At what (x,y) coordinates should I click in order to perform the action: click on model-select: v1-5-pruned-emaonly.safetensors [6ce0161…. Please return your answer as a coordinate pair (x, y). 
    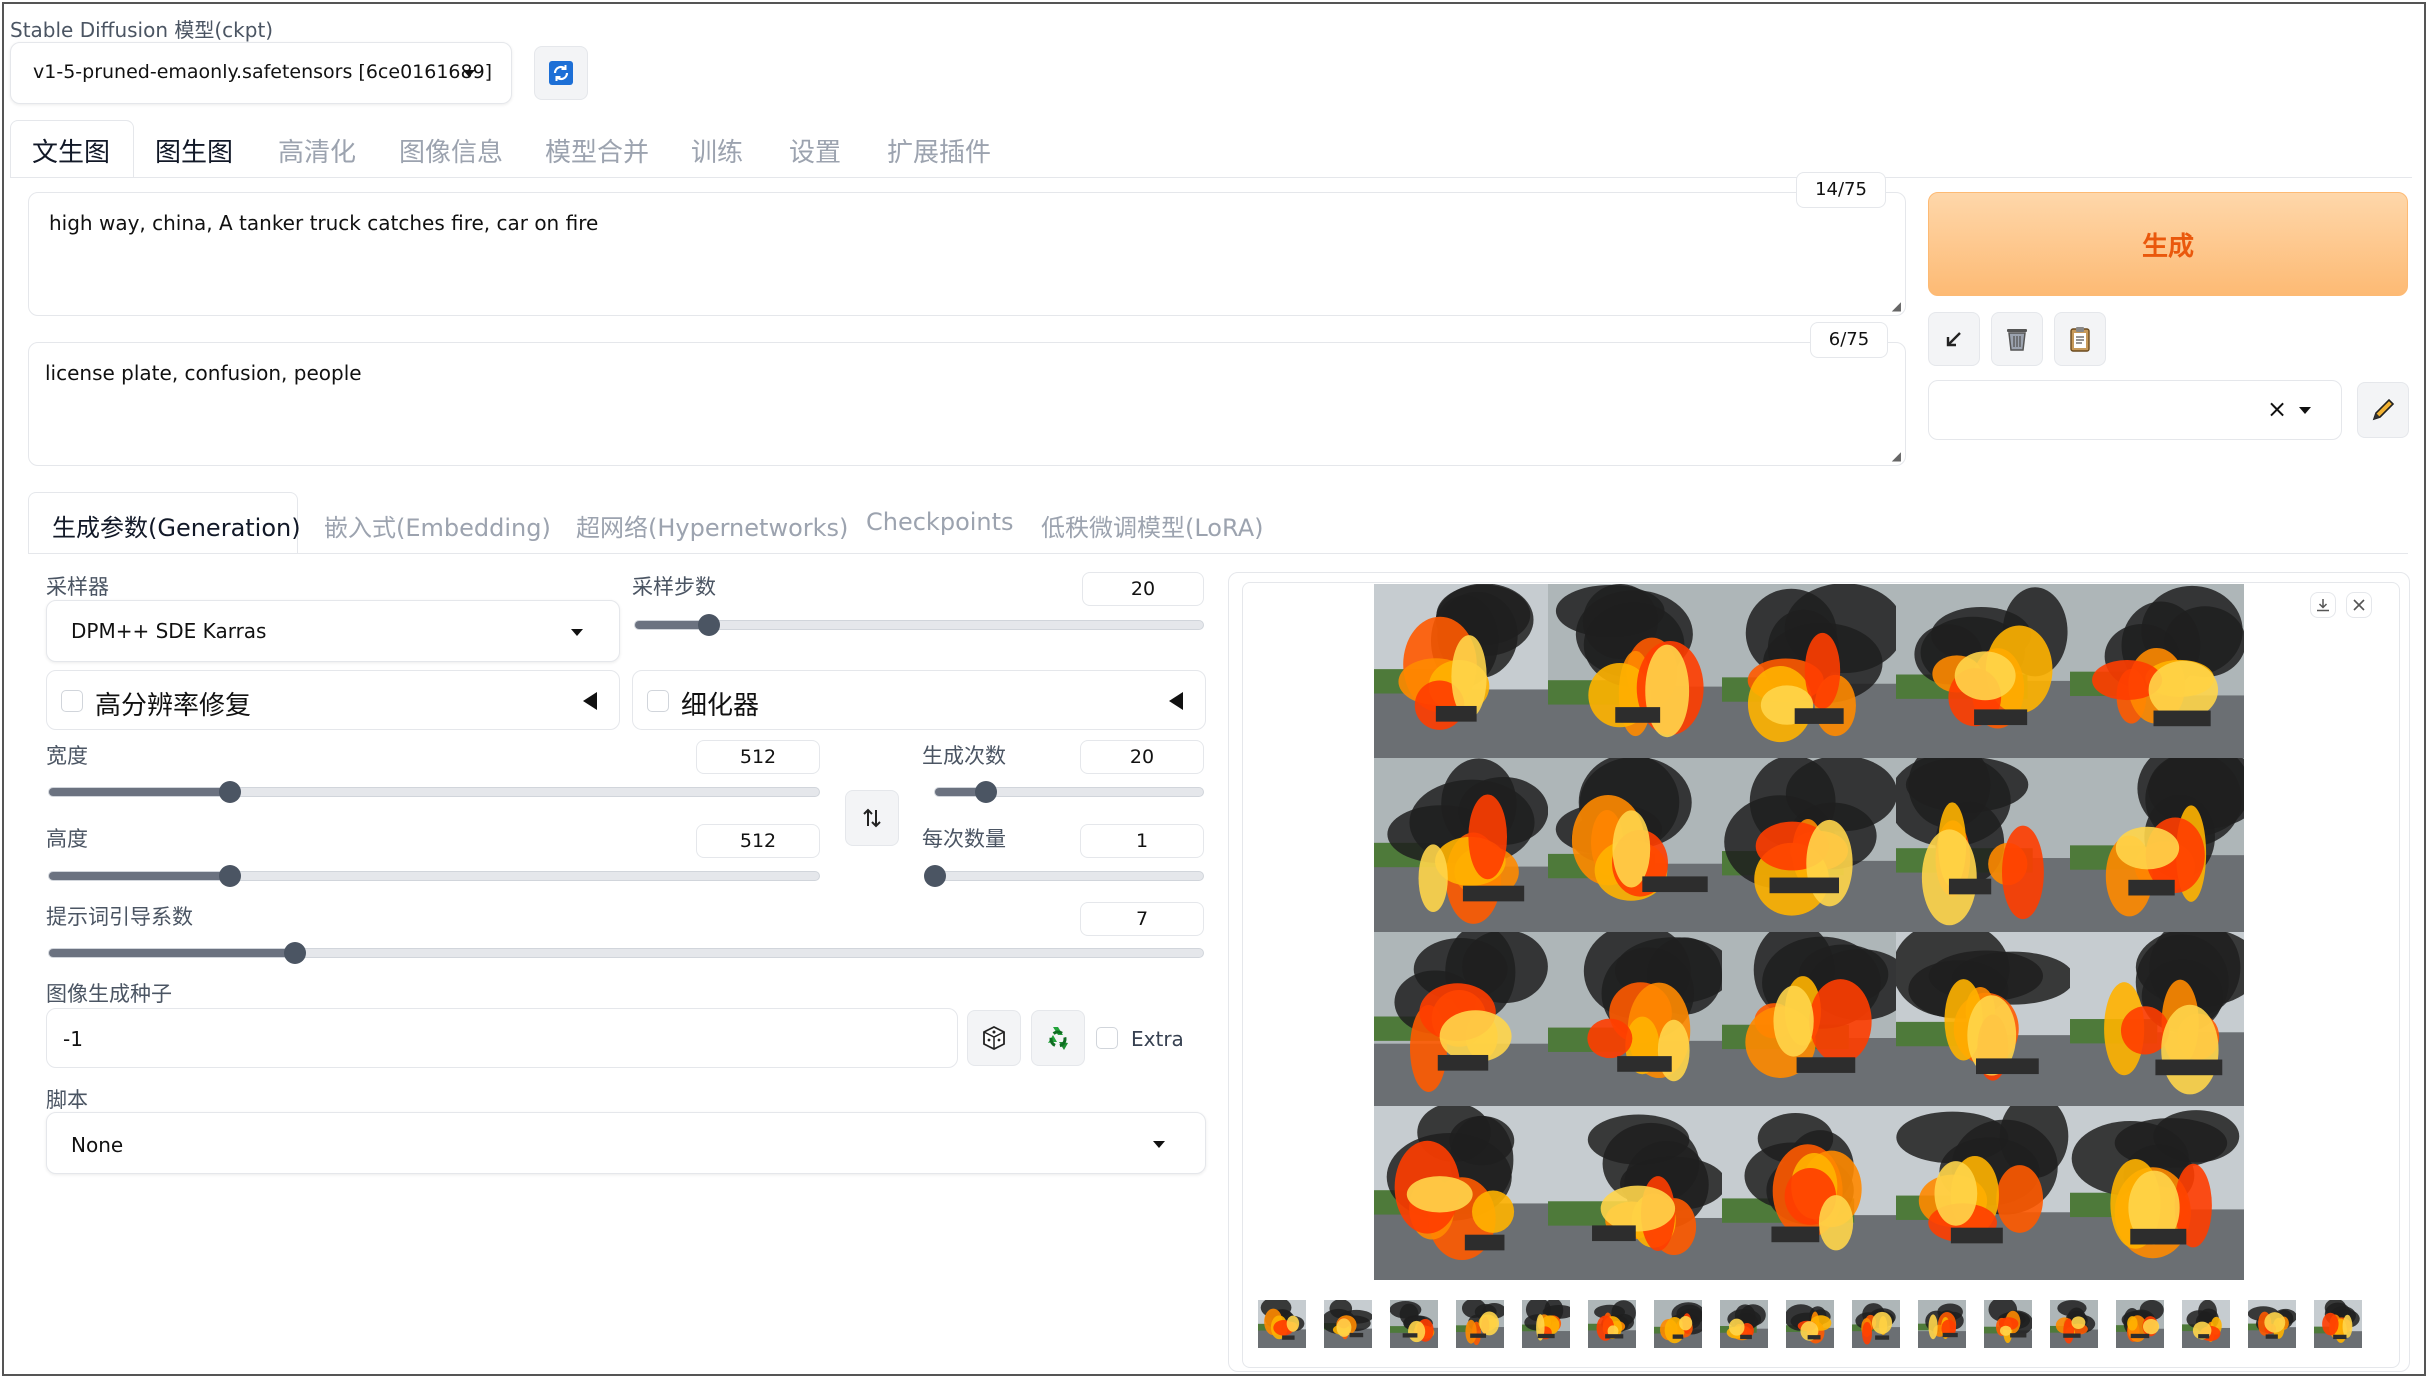
    Looking at the image, I should click on (261, 73).